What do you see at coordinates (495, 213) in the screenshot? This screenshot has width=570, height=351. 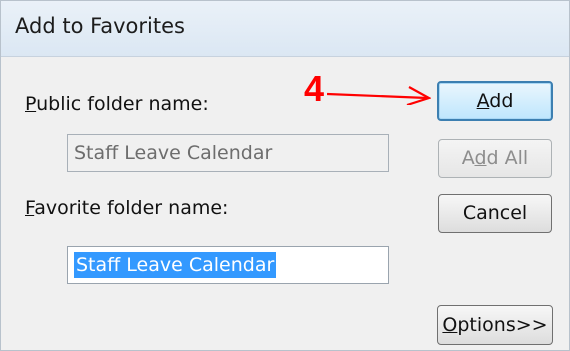 I see `cancel-button: Cancel` at bounding box center [495, 213].